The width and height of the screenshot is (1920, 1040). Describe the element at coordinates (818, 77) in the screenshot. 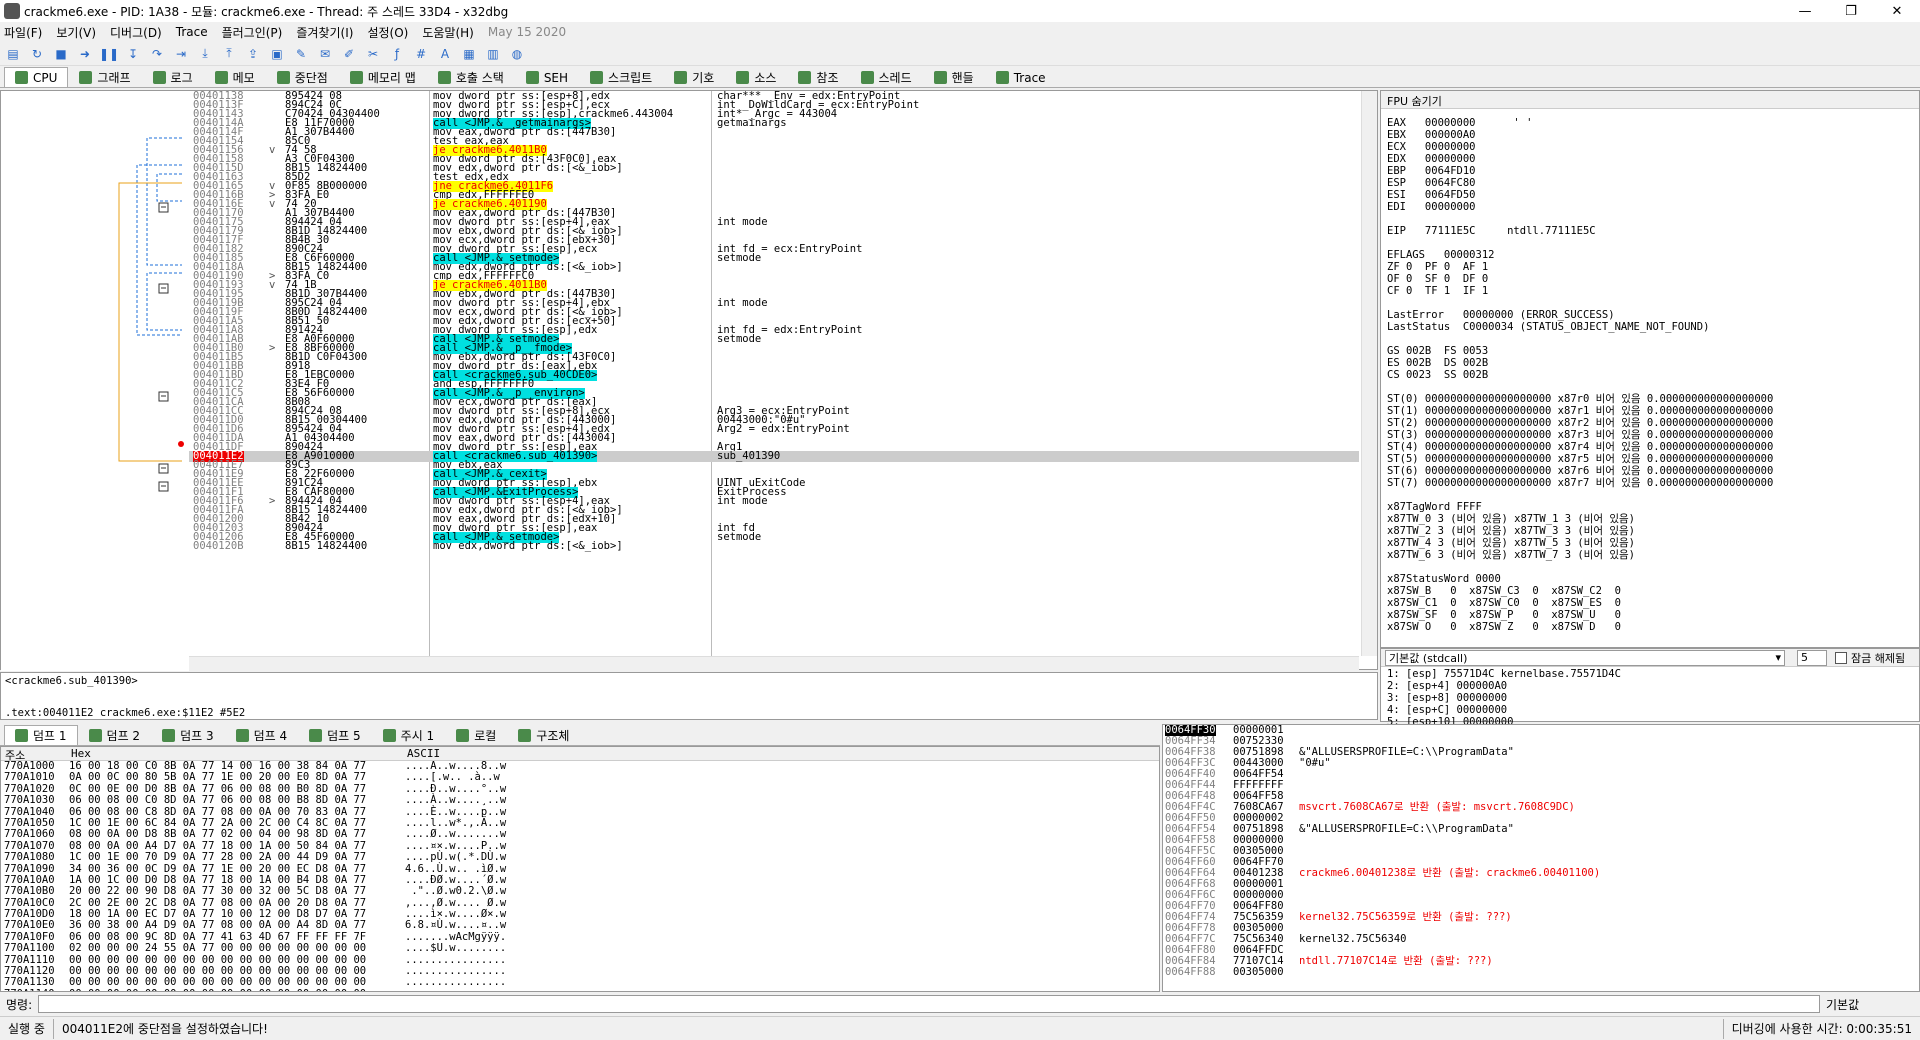

I see `tab-11: 참조` at that location.